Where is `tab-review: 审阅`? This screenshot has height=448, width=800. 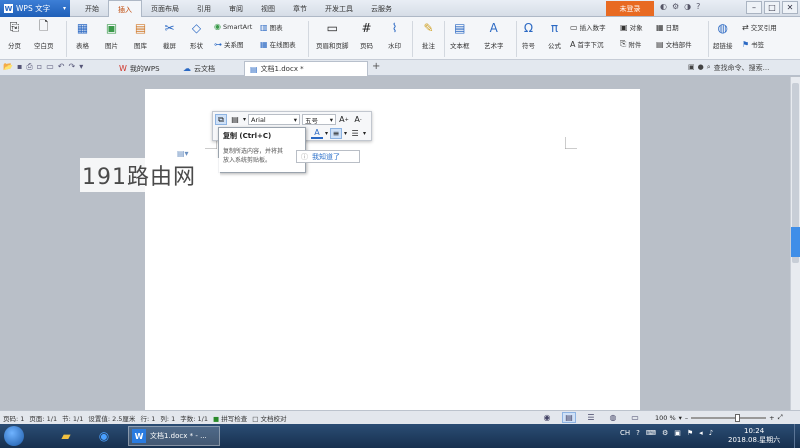 tab-review: 审阅 is located at coordinates (236, 8).